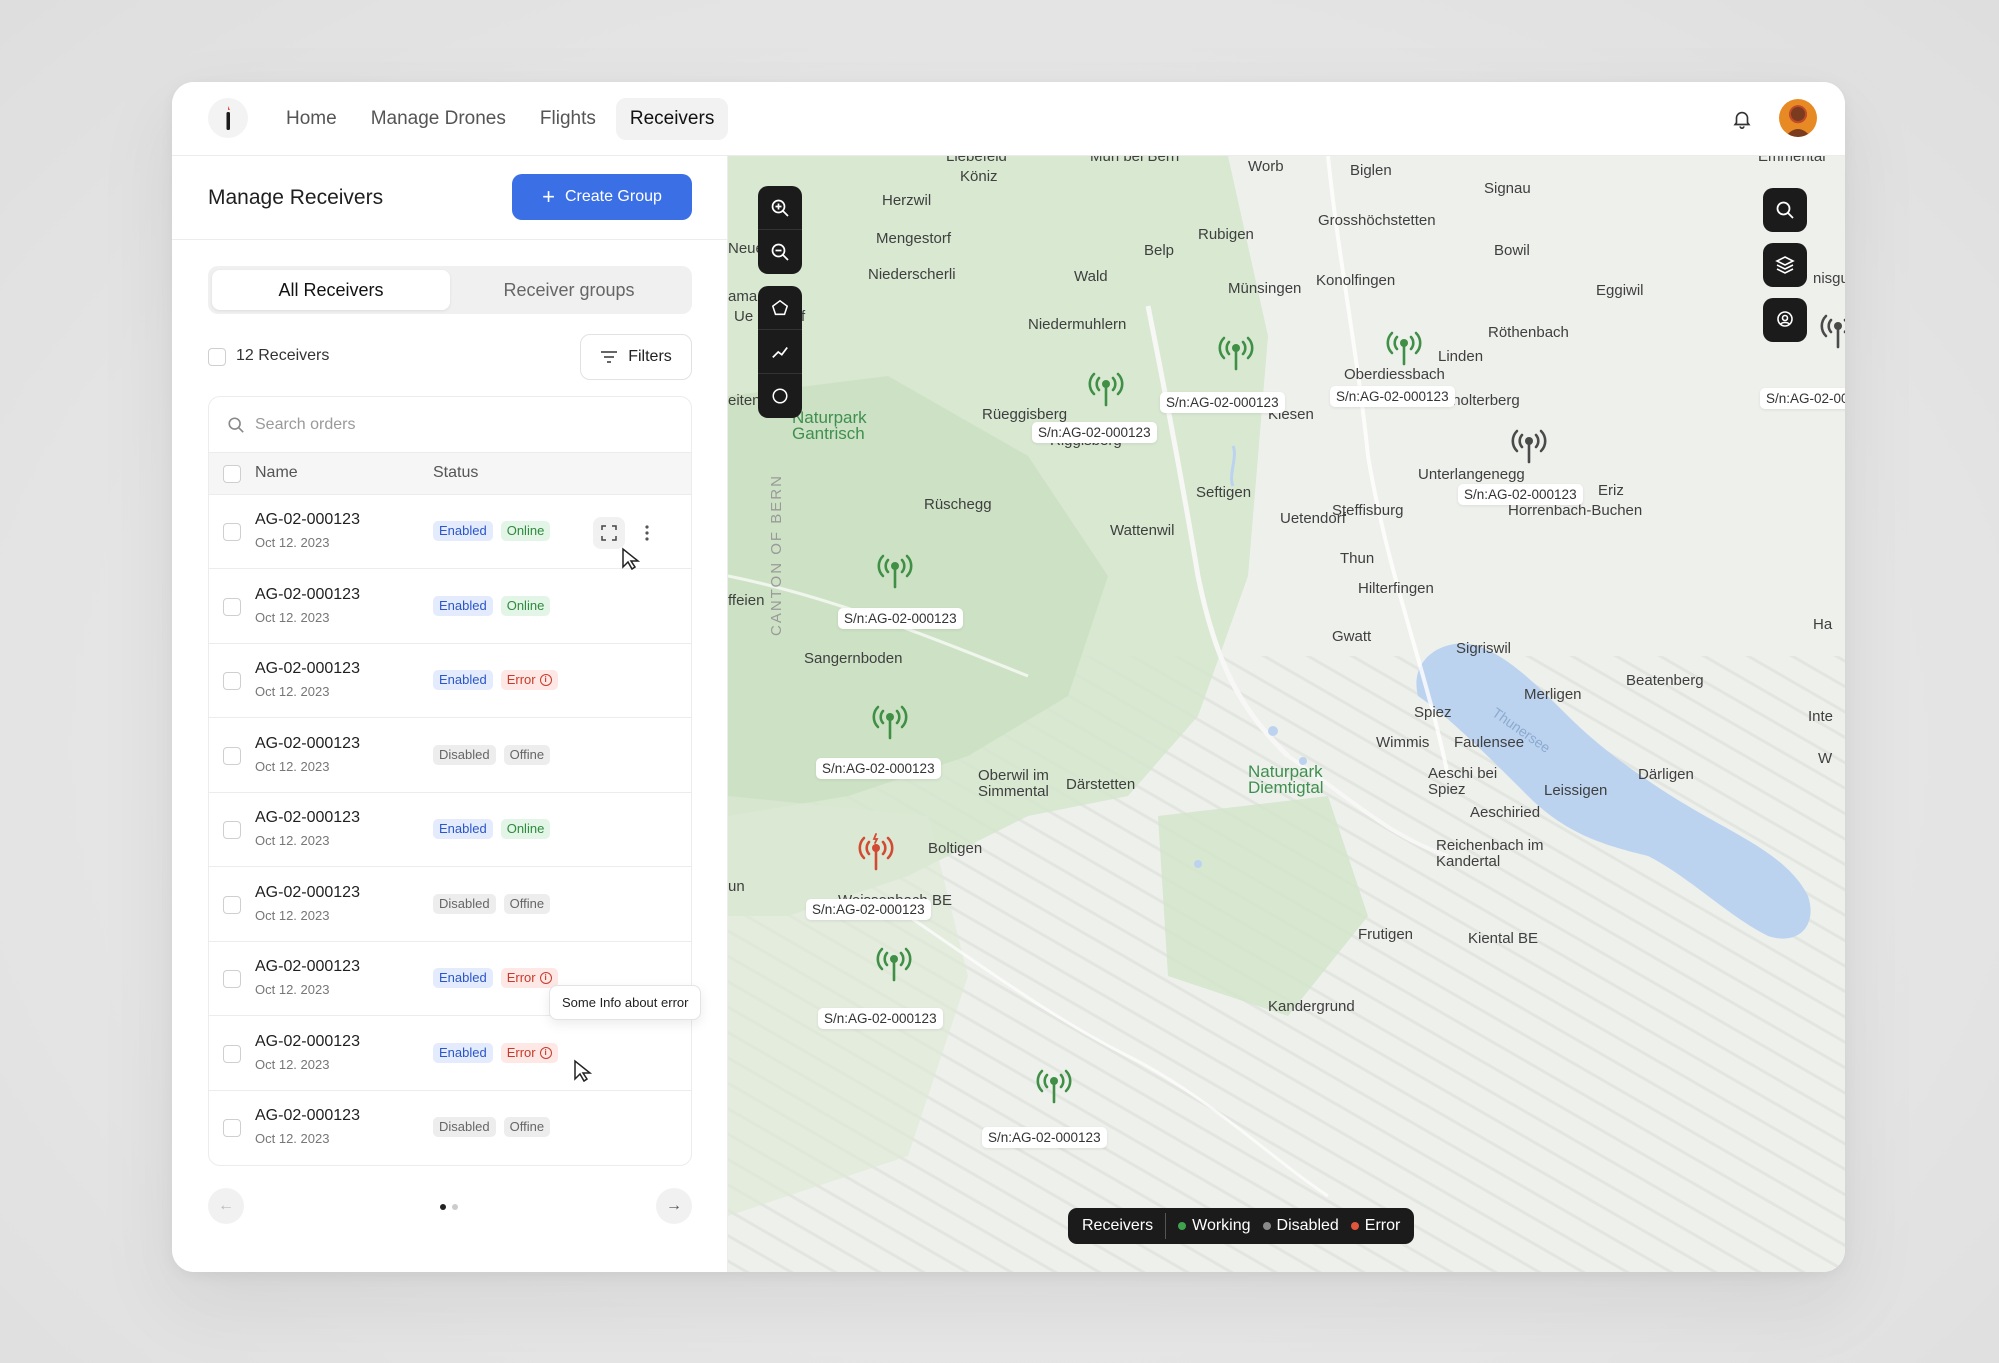 The width and height of the screenshot is (1999, 1363). What do you see at coordinates (650, 356) in the screenshot?
I see `filters-label: Filters` at bounding box center [650, 356].